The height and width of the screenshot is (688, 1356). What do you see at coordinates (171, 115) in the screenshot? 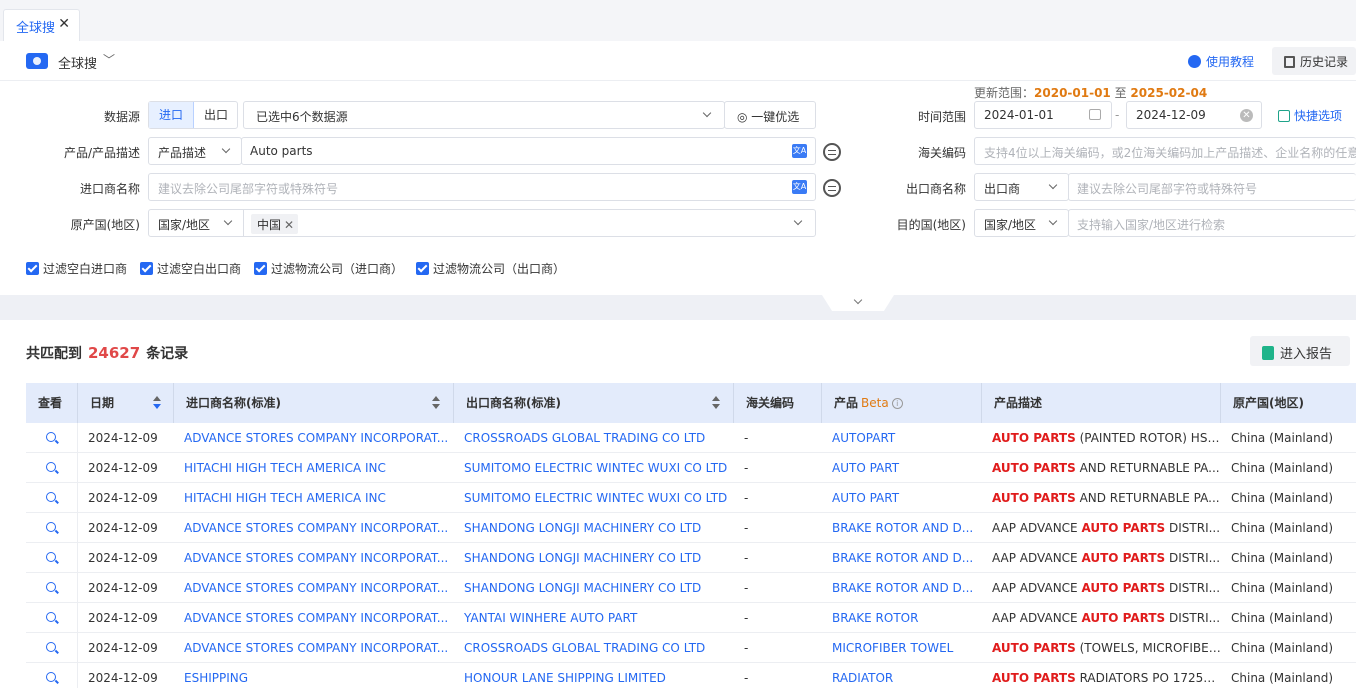
I see `import-button: 进口` at bounding box center [171, 115].